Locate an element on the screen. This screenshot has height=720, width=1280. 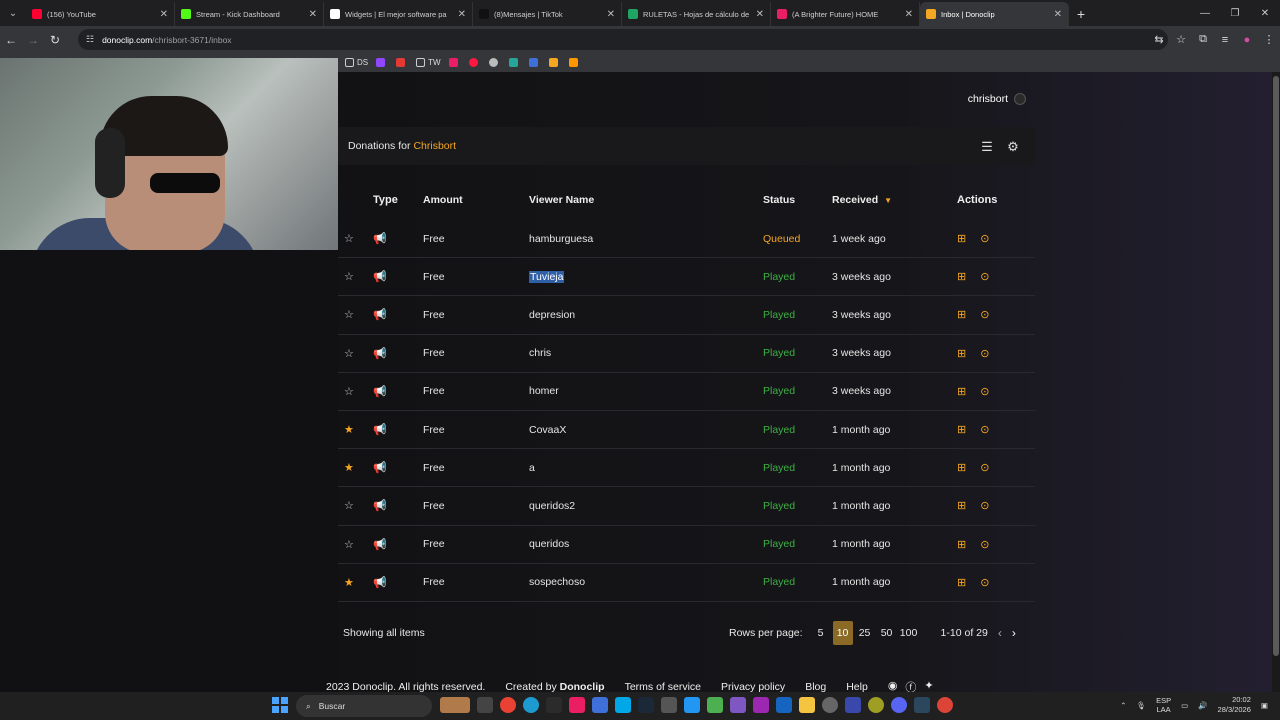
table-row: ☆ 📢 Free queridos2 Played 1 month ago ⊞ ⊙ is located at coordinates (686, 506).